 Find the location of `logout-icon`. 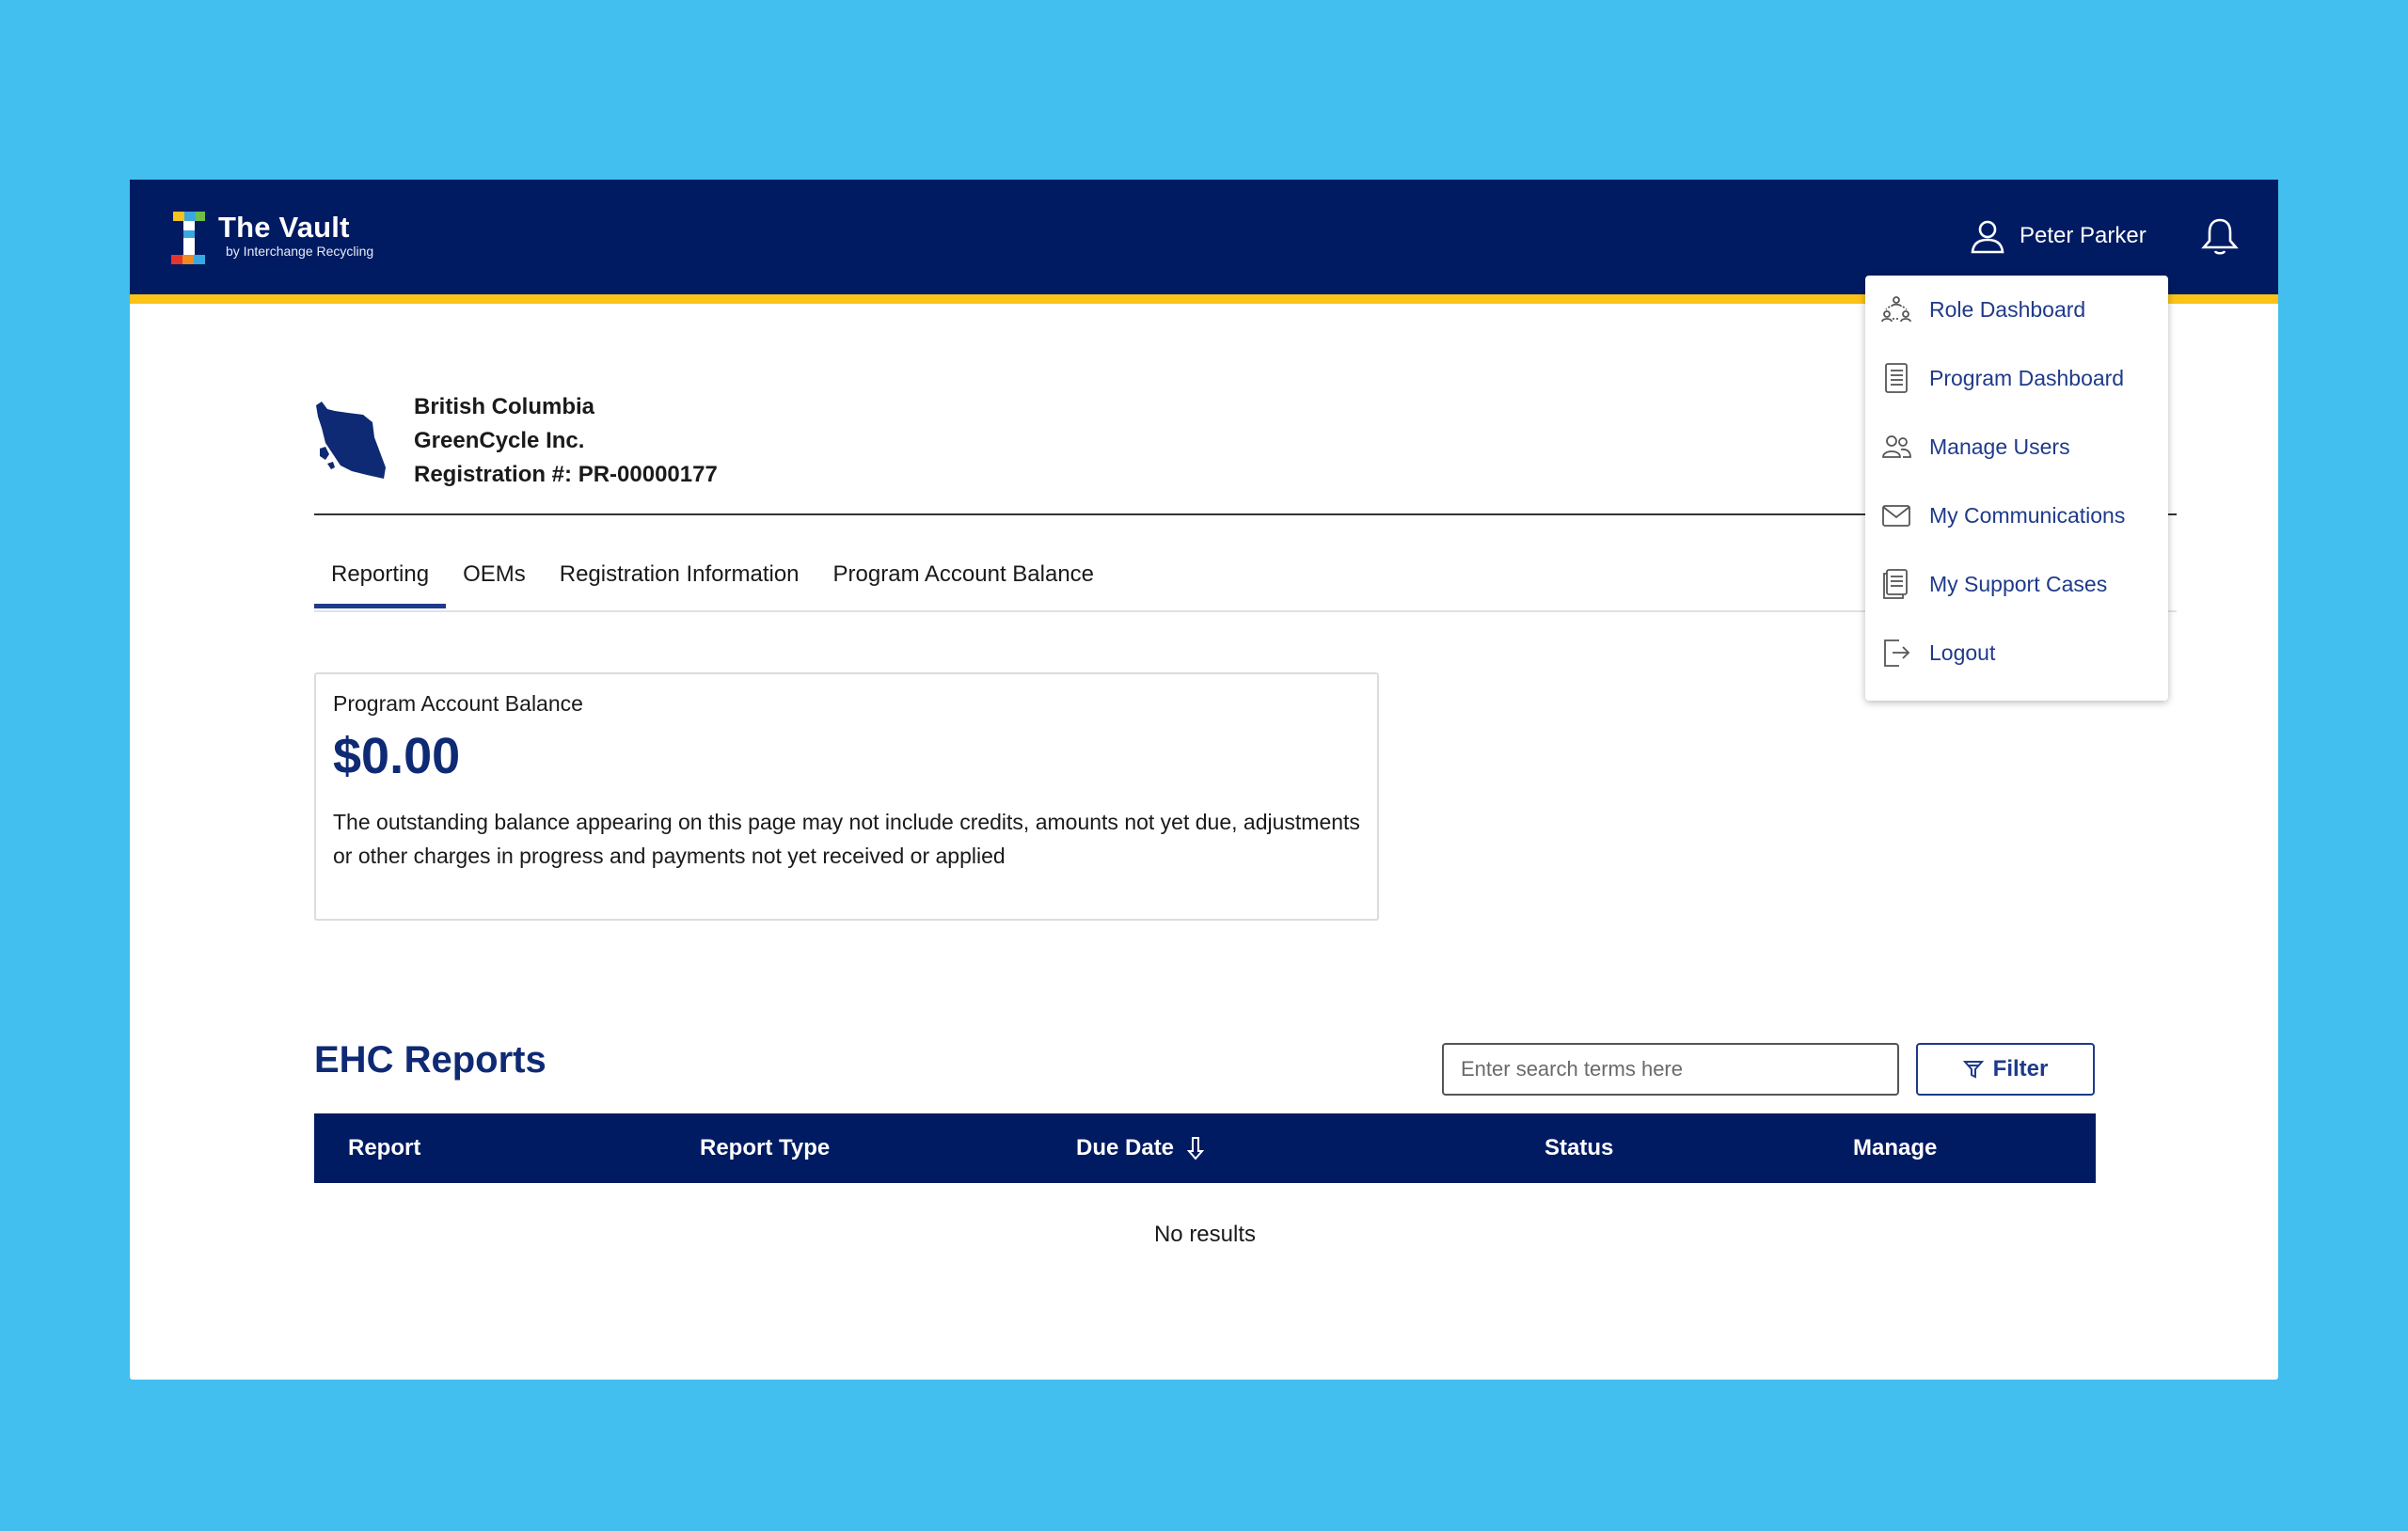

logout-icon is located at coordinates (1897, 653).